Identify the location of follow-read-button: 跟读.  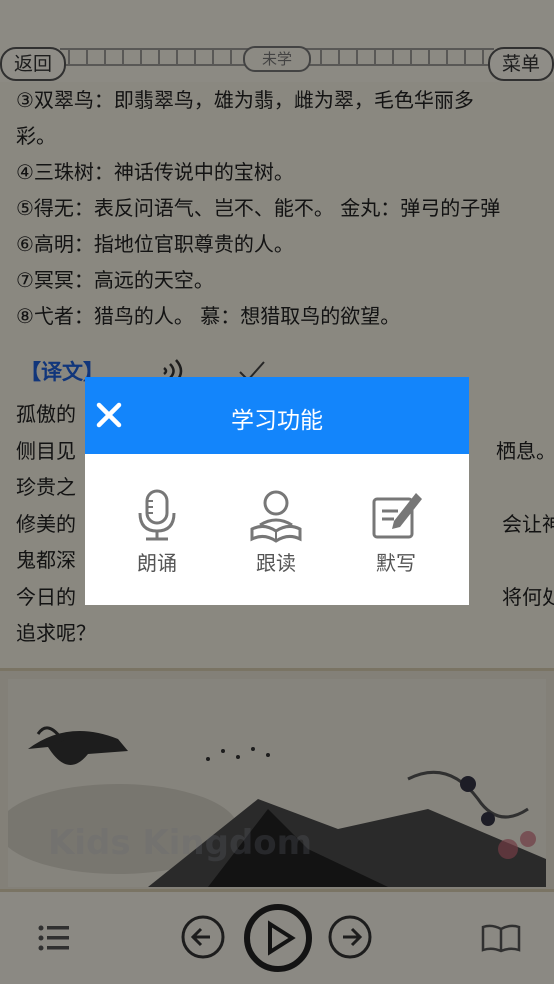
(276, 531).